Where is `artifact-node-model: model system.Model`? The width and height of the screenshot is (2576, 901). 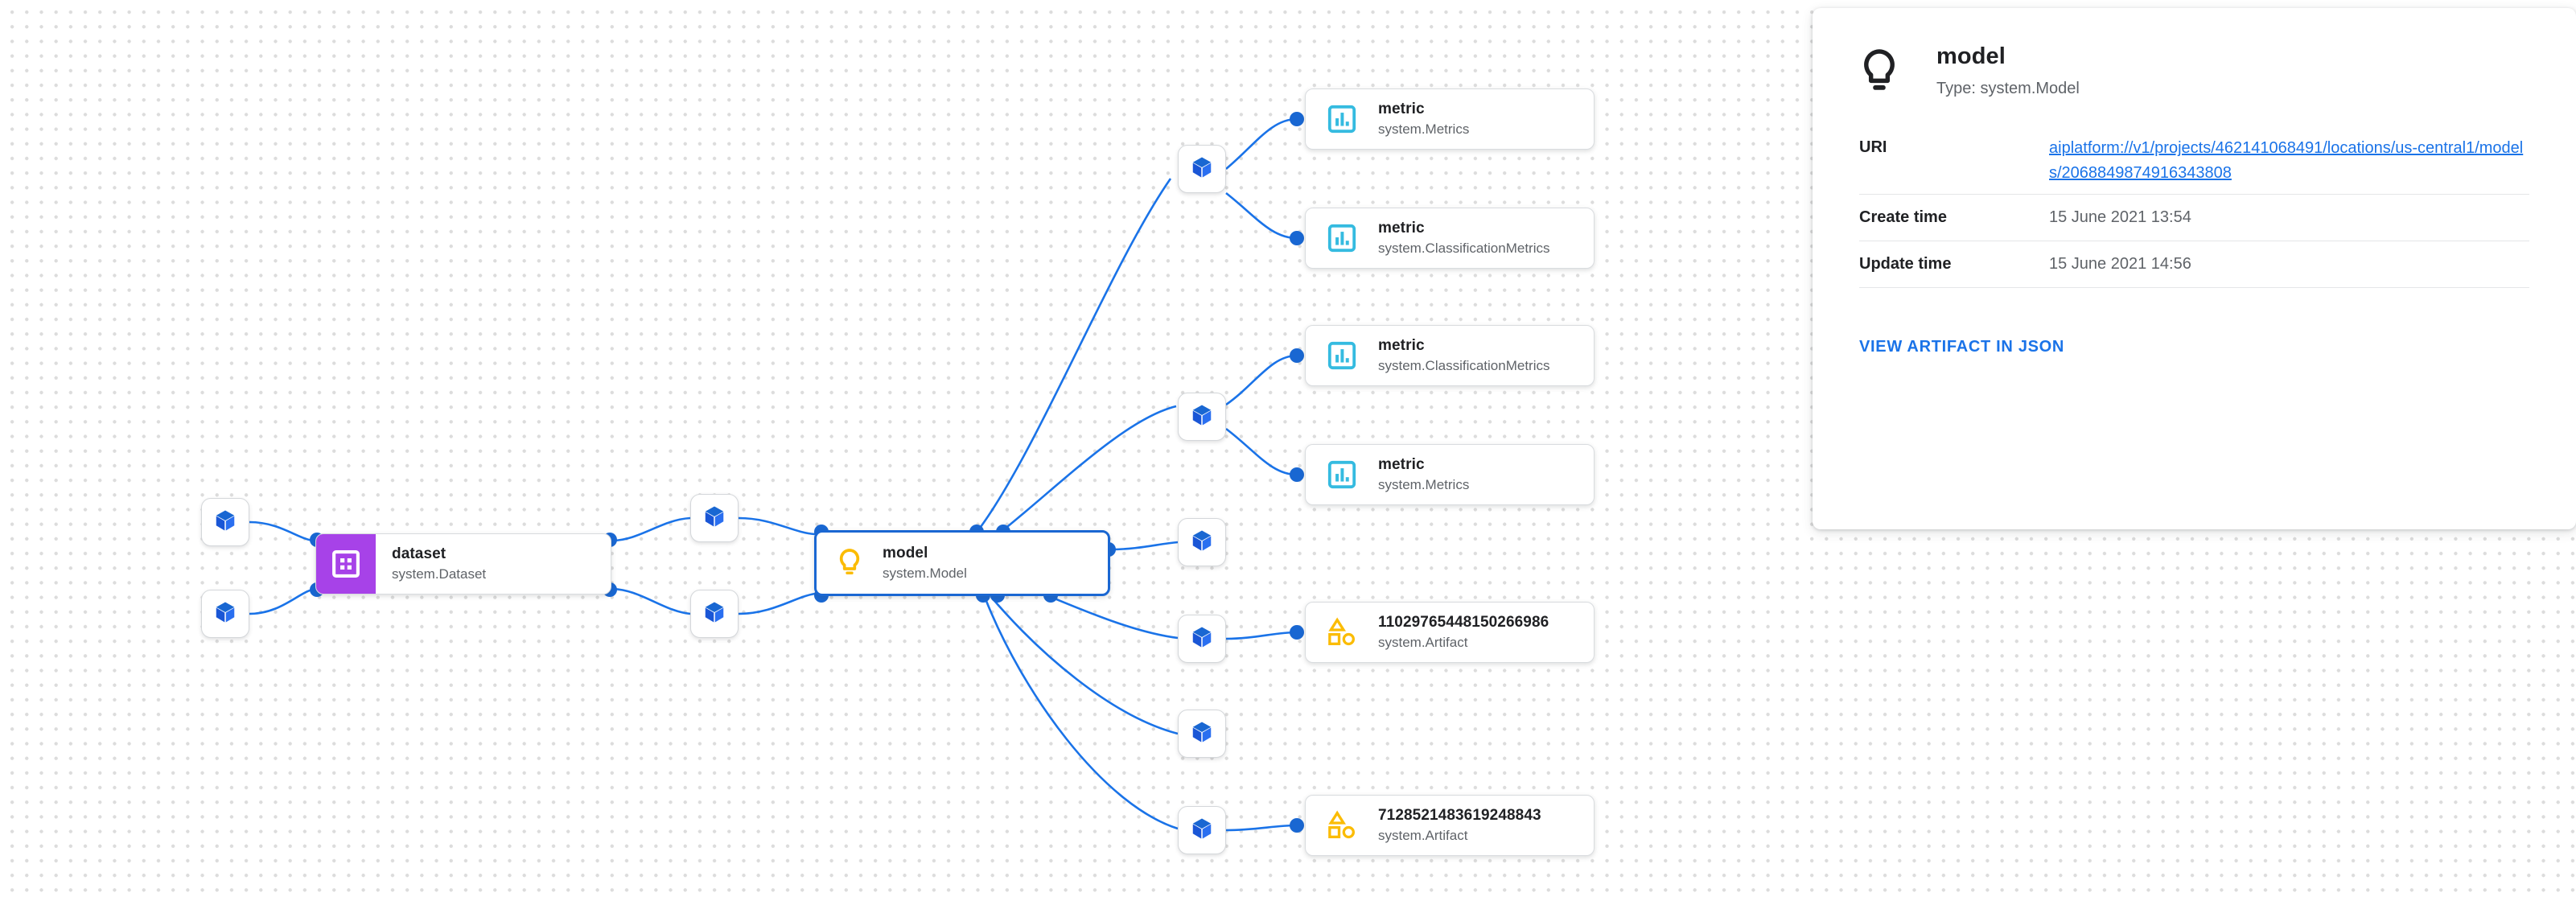
artifact-node-model: model system.Model is located at coordinates (962, 563).